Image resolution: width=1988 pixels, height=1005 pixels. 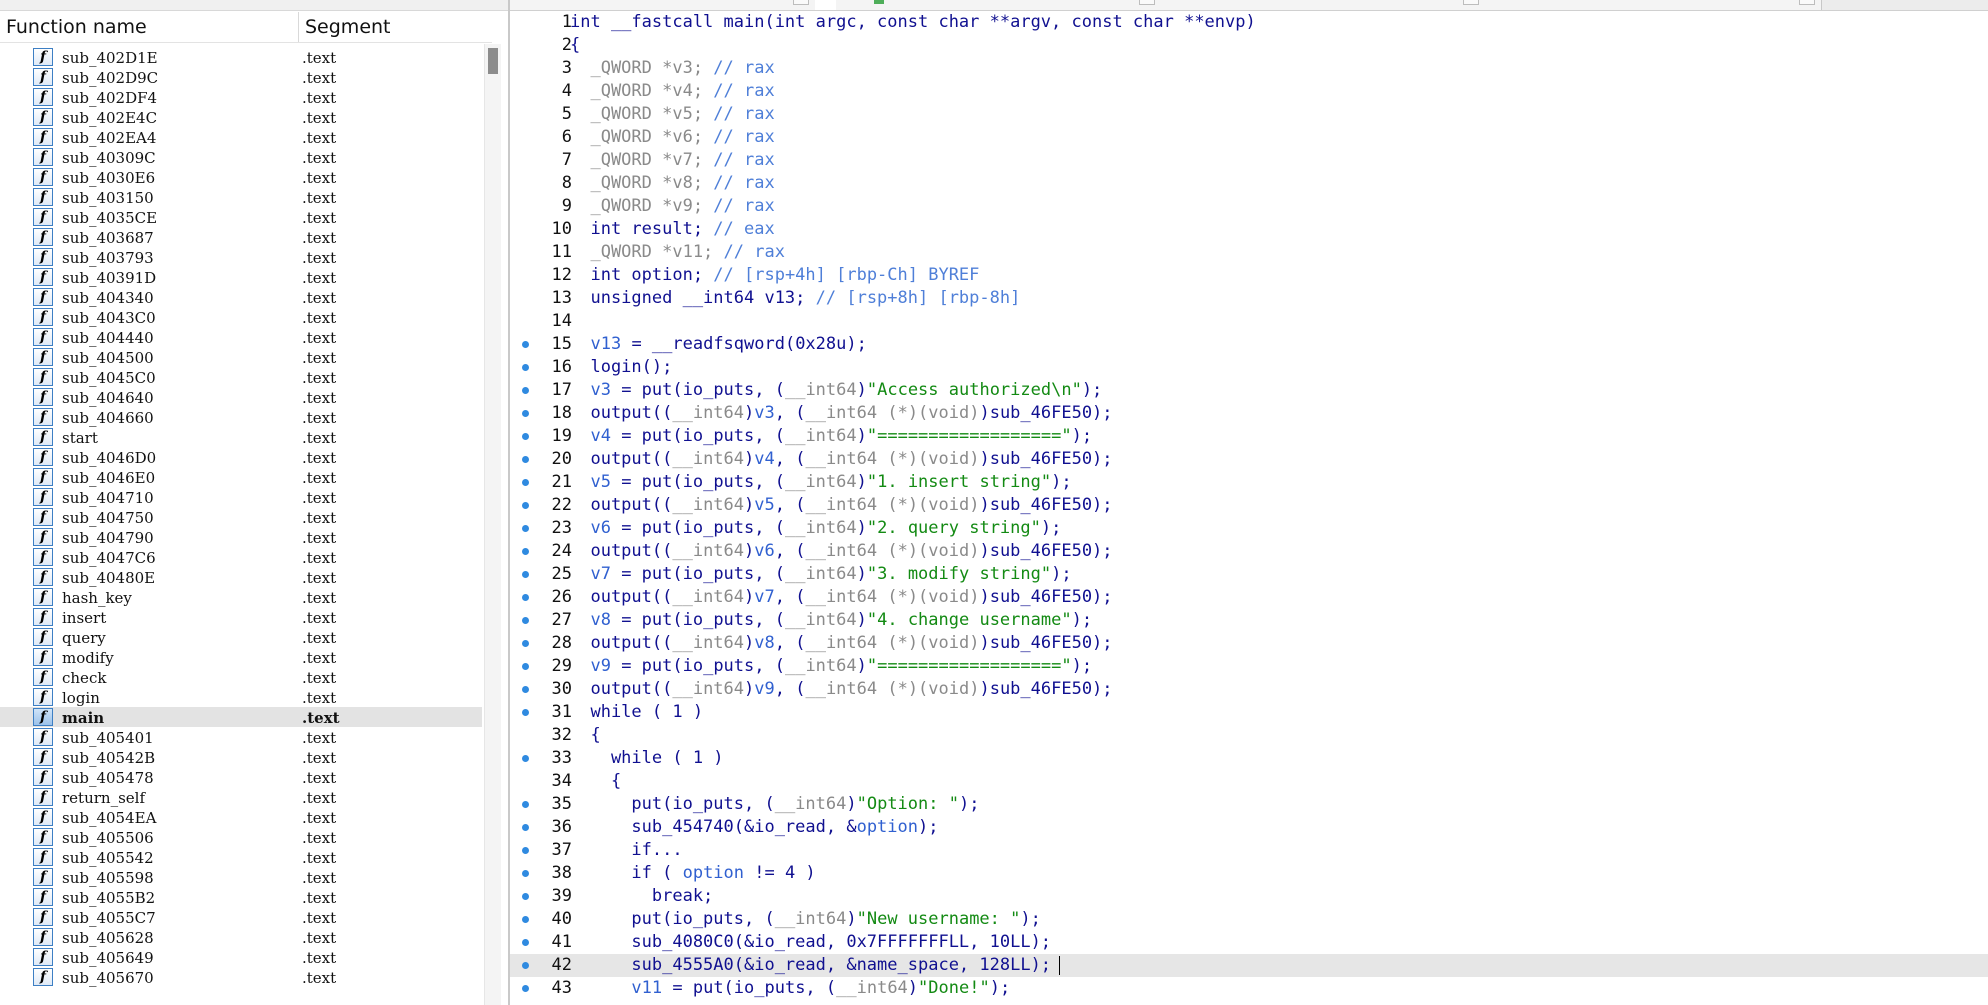 I want to click on function-row: f sub_404440 .text, so click(x=241, y=337).